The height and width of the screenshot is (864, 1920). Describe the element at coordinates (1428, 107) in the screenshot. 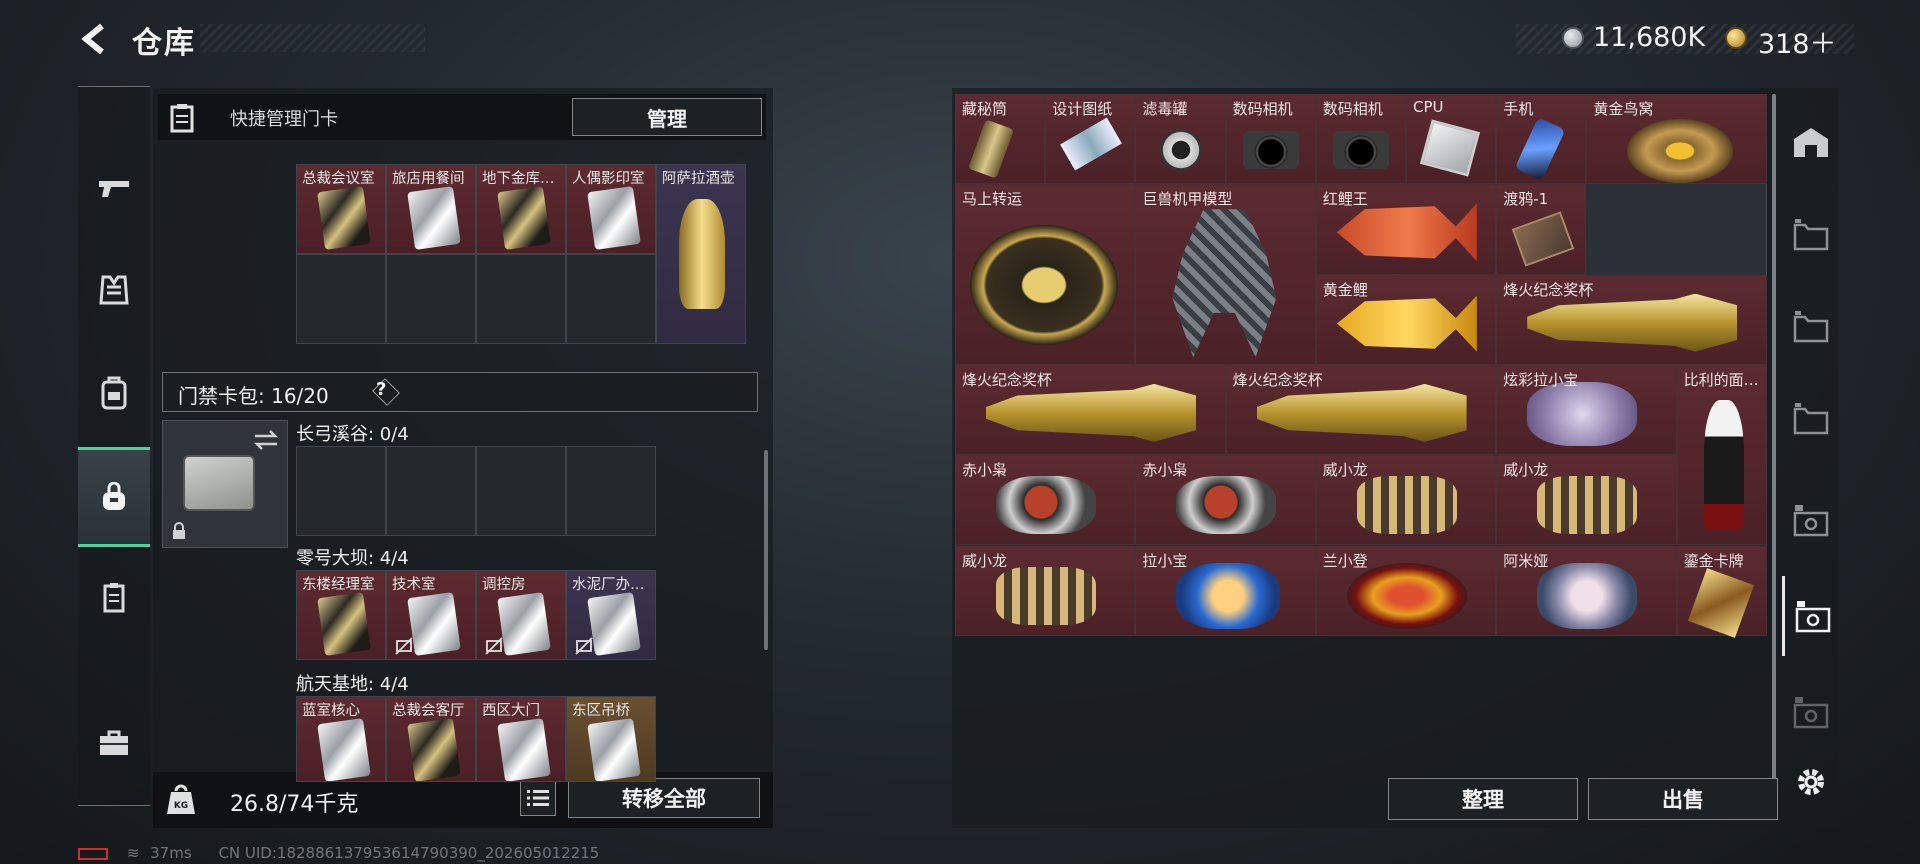

I see `stash-item-label: CPU` at that location.